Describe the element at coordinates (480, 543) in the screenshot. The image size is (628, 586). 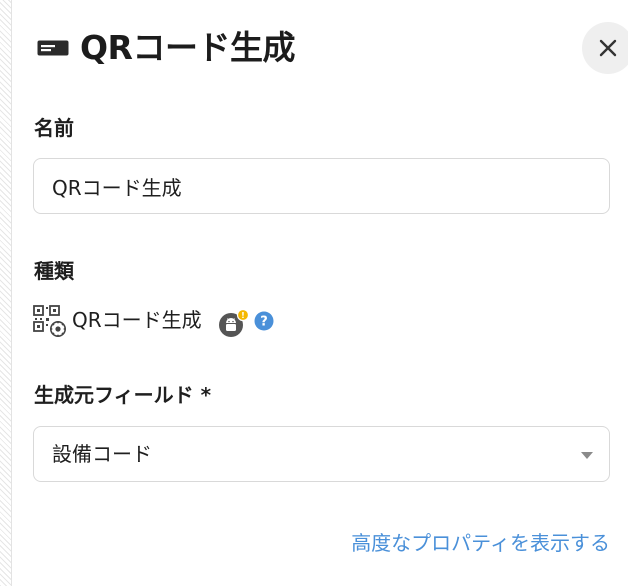
I see `show-advanced-properties-link: 高度なプロパティを表示する` at that location.